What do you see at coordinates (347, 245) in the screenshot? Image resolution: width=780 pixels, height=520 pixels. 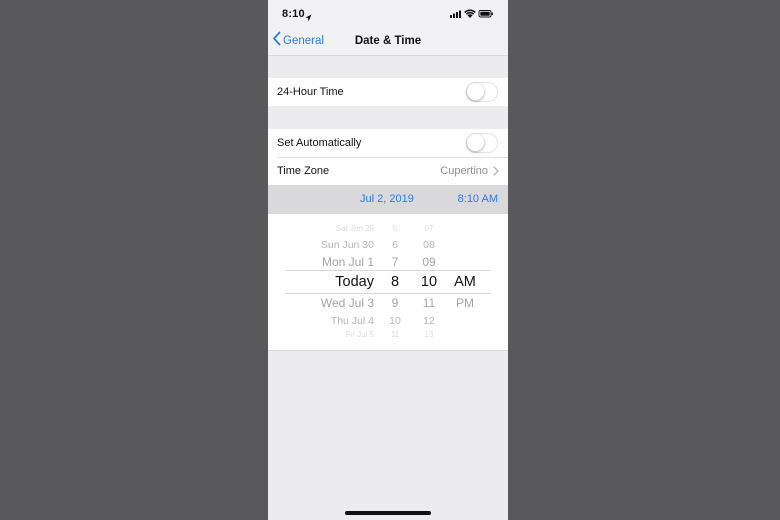 I see `picker-date-item: Sun Jun 30` at bounding box center [347, 245].